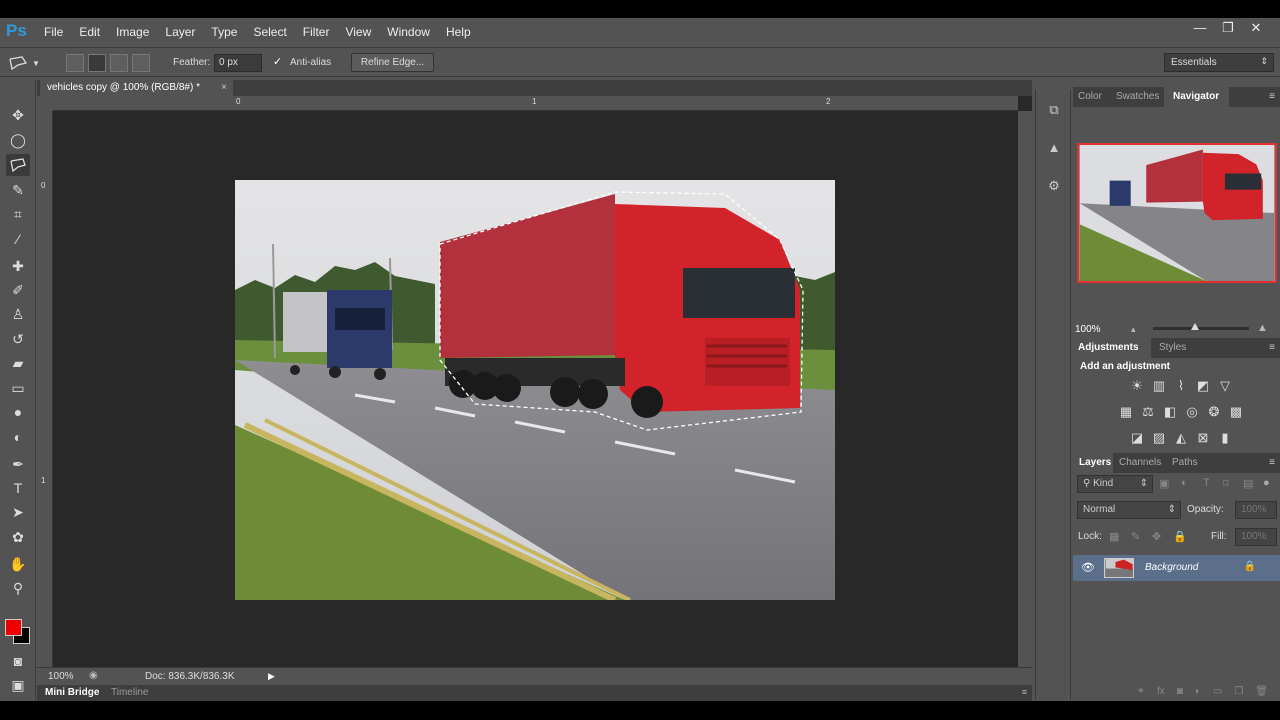  Describe the element at coordinates (1228, 28) in the screenshot. I see `restore-button: ❐` at that location.